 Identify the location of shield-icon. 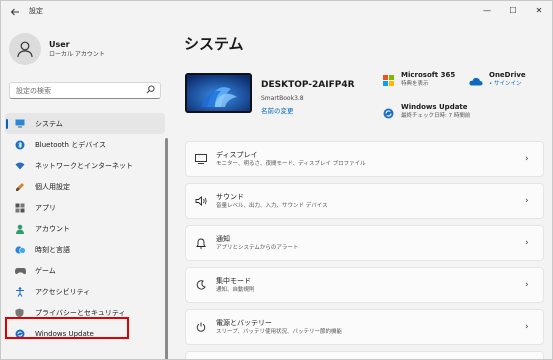
(25, 313).